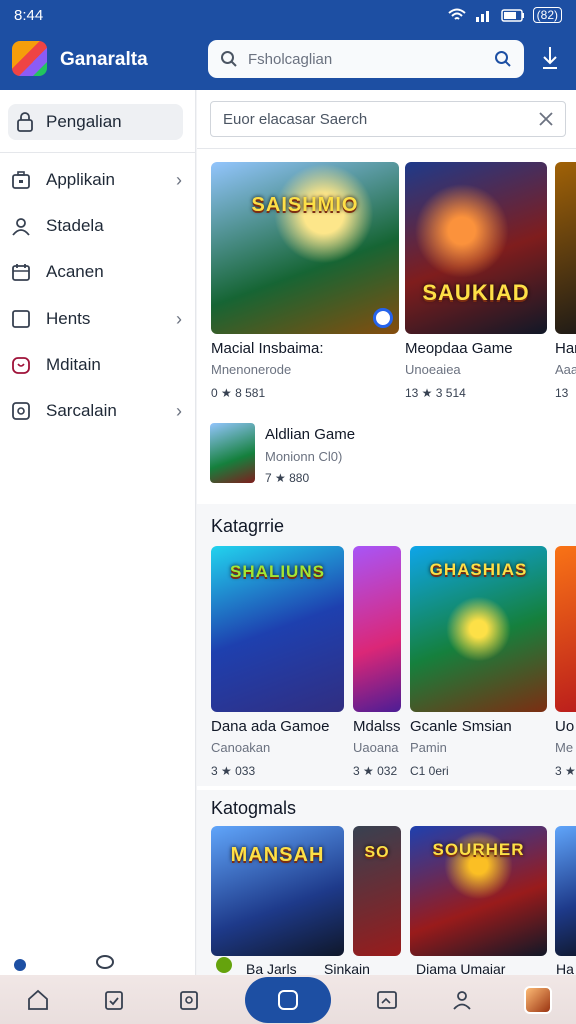 This screenshot has height=1024, width=576. I want to click on image-icon, so click(386, 999).